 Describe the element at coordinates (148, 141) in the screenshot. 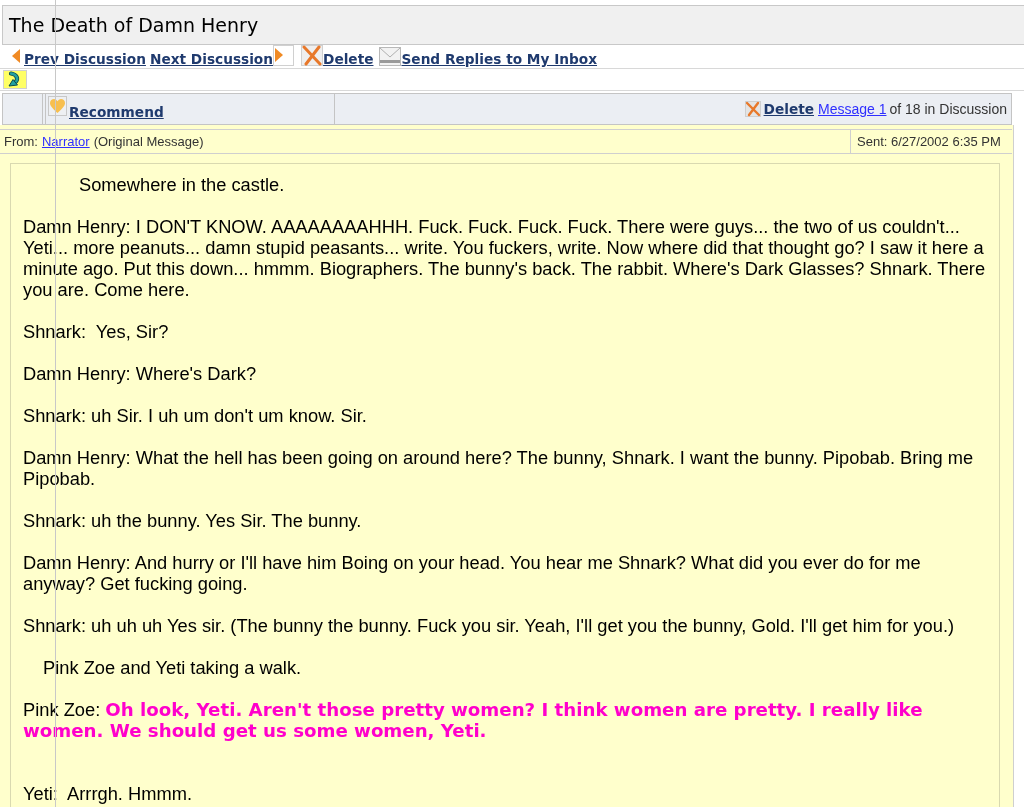

I see `message-note: (Original Message)` at that location.